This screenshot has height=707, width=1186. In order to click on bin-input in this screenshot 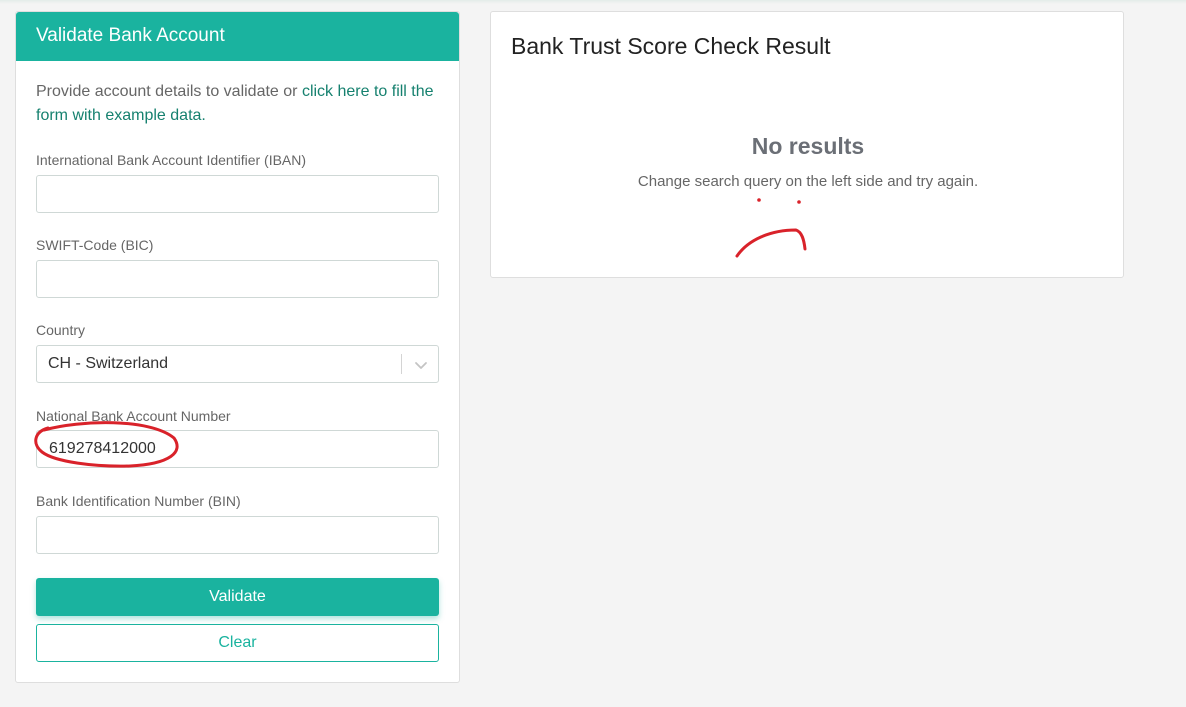, I will do `click(237, 535)`.